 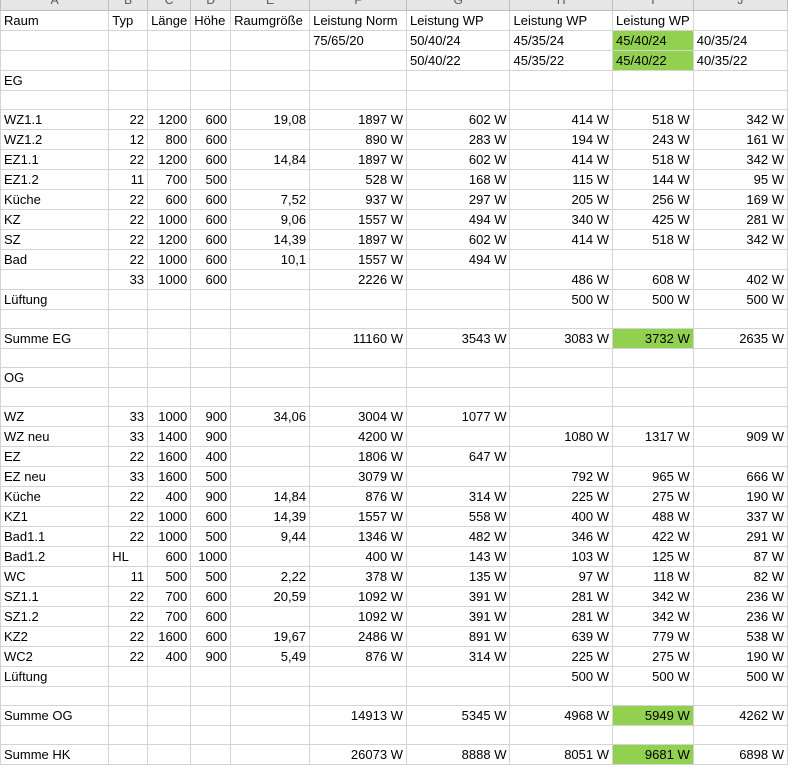 I want to click on cell-g24, so click(x=458, y=476).